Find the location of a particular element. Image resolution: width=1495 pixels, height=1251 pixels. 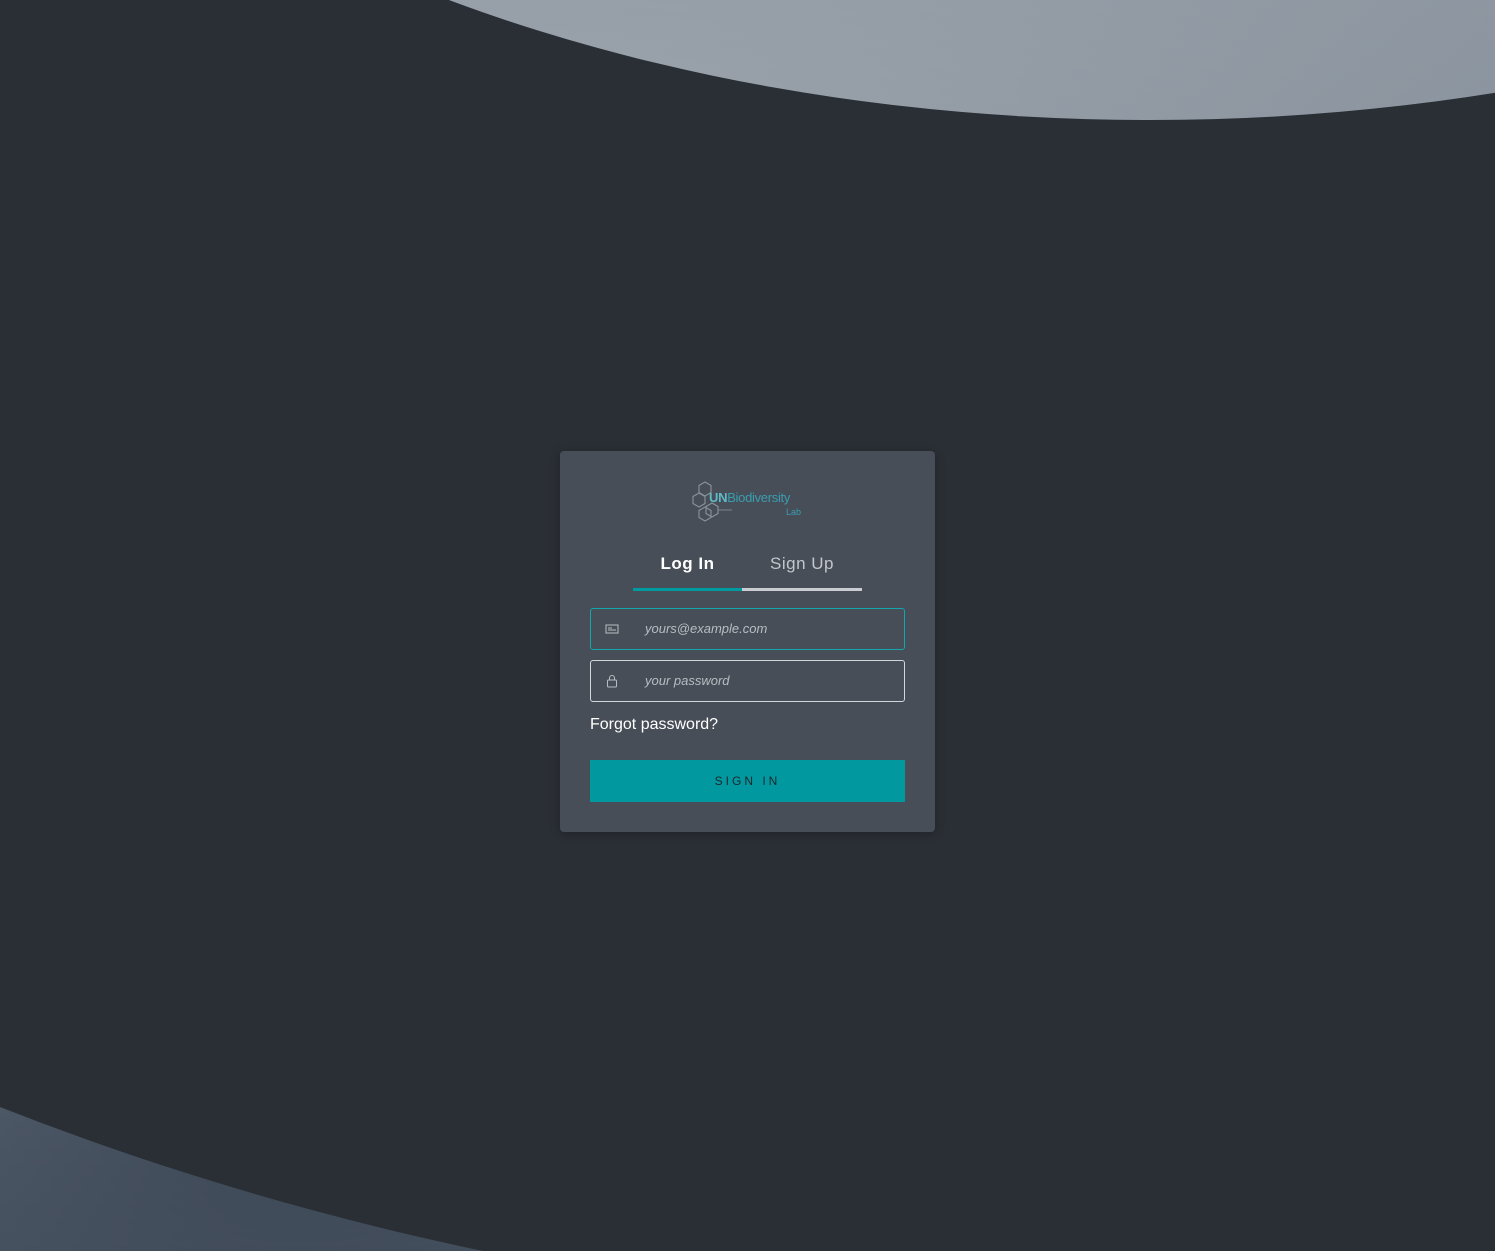

tab-login: Log In is located at coordinates (687, 571).